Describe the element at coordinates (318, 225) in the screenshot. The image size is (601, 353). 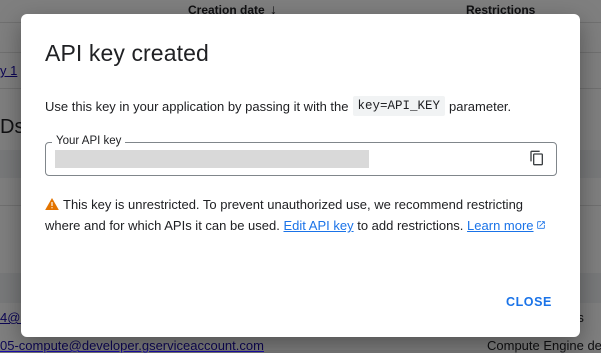
I see `edit-api-key-link: Edit API key` at that location.